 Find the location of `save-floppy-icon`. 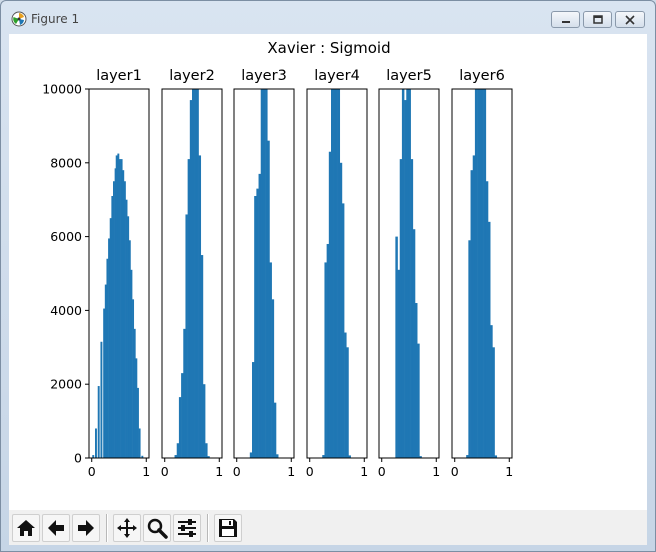

save-floppy-icon is located at coordinates (228, 528).